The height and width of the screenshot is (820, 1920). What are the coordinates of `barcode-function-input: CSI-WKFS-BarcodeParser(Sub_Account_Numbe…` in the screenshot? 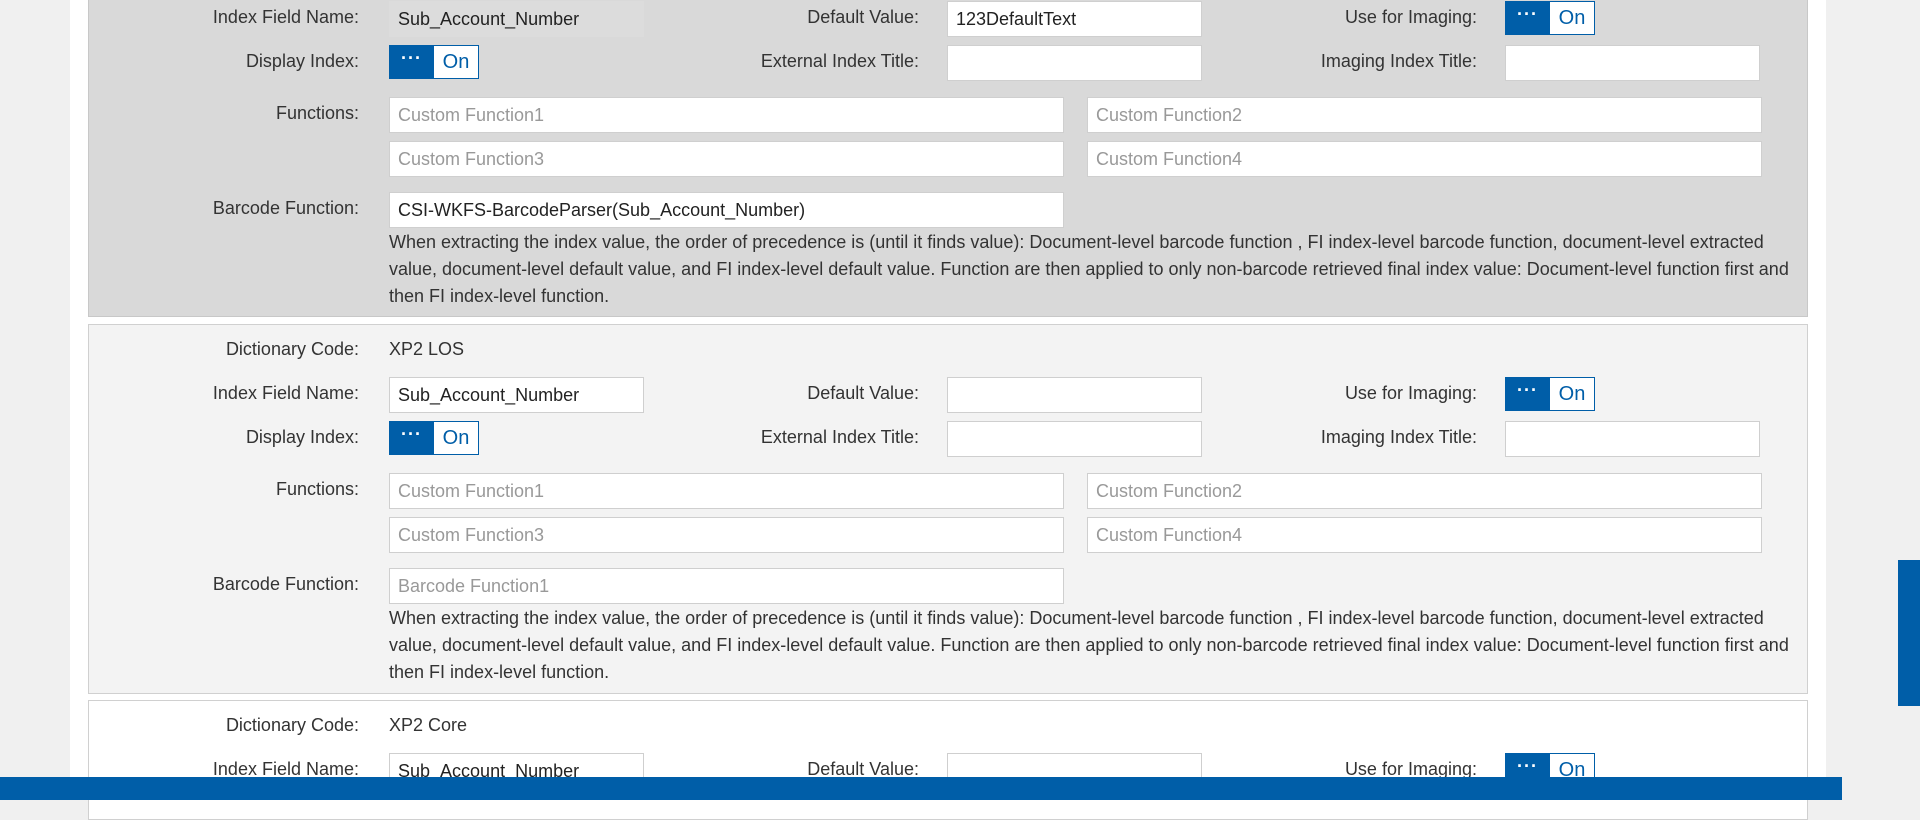 It's located at (726, 210).